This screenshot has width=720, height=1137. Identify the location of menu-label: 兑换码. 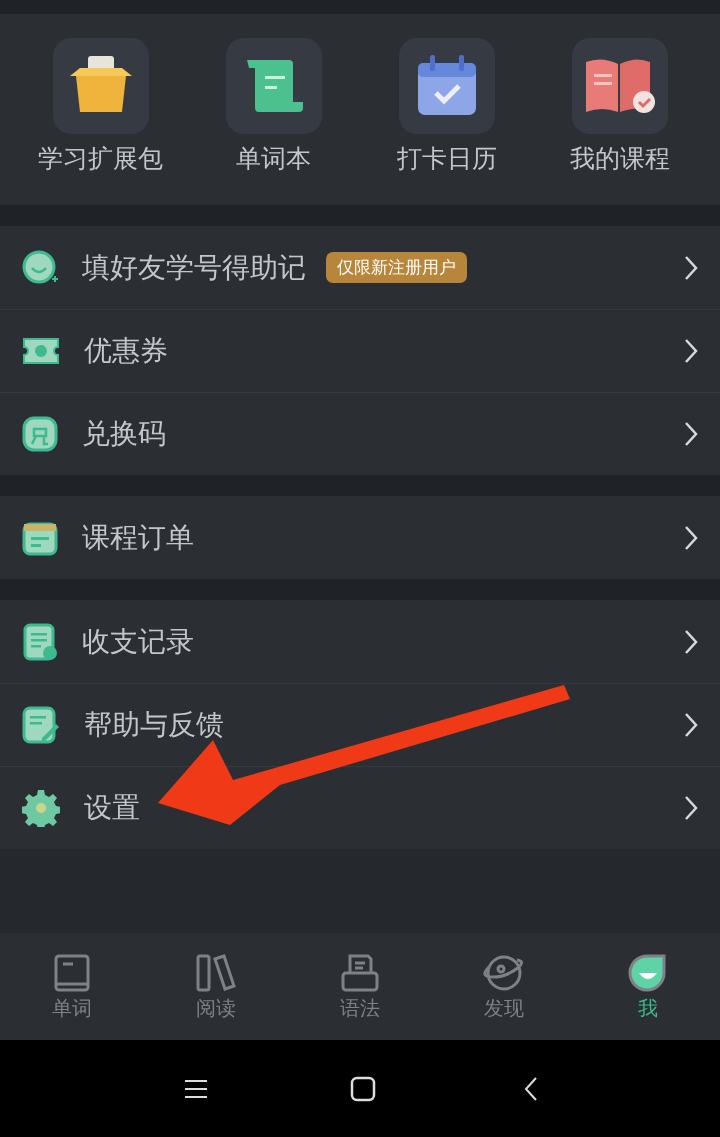
(124, 434).